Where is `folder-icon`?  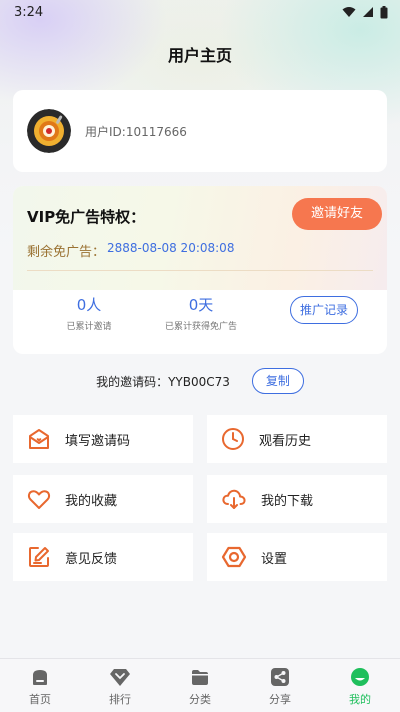
folder-icon is located at coordinates (200, 677).